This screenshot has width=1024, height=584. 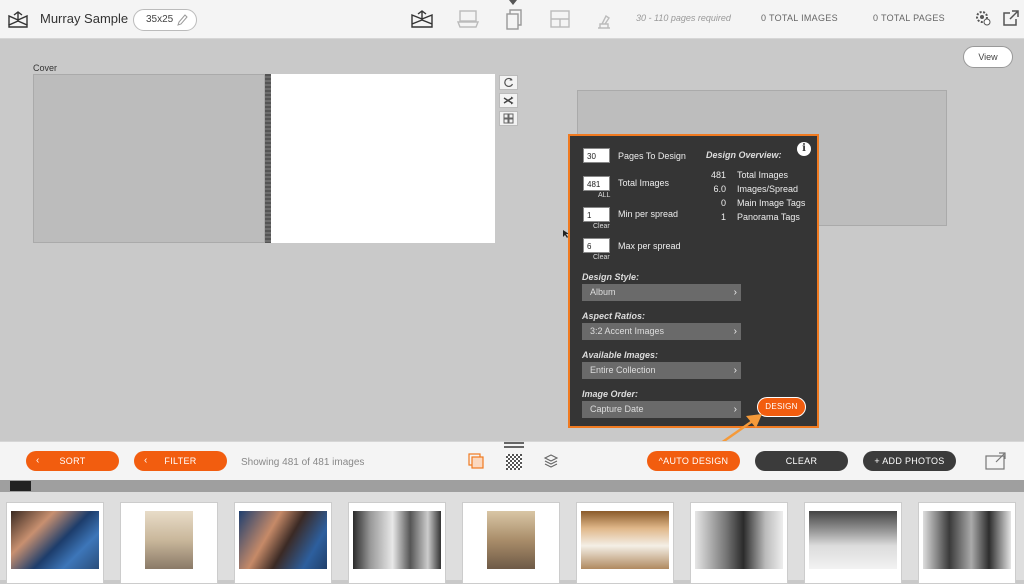 What do you see at coordinates (468, 19) in the screenshot?
I see `layout-icon` at bounding box center [468, 19].